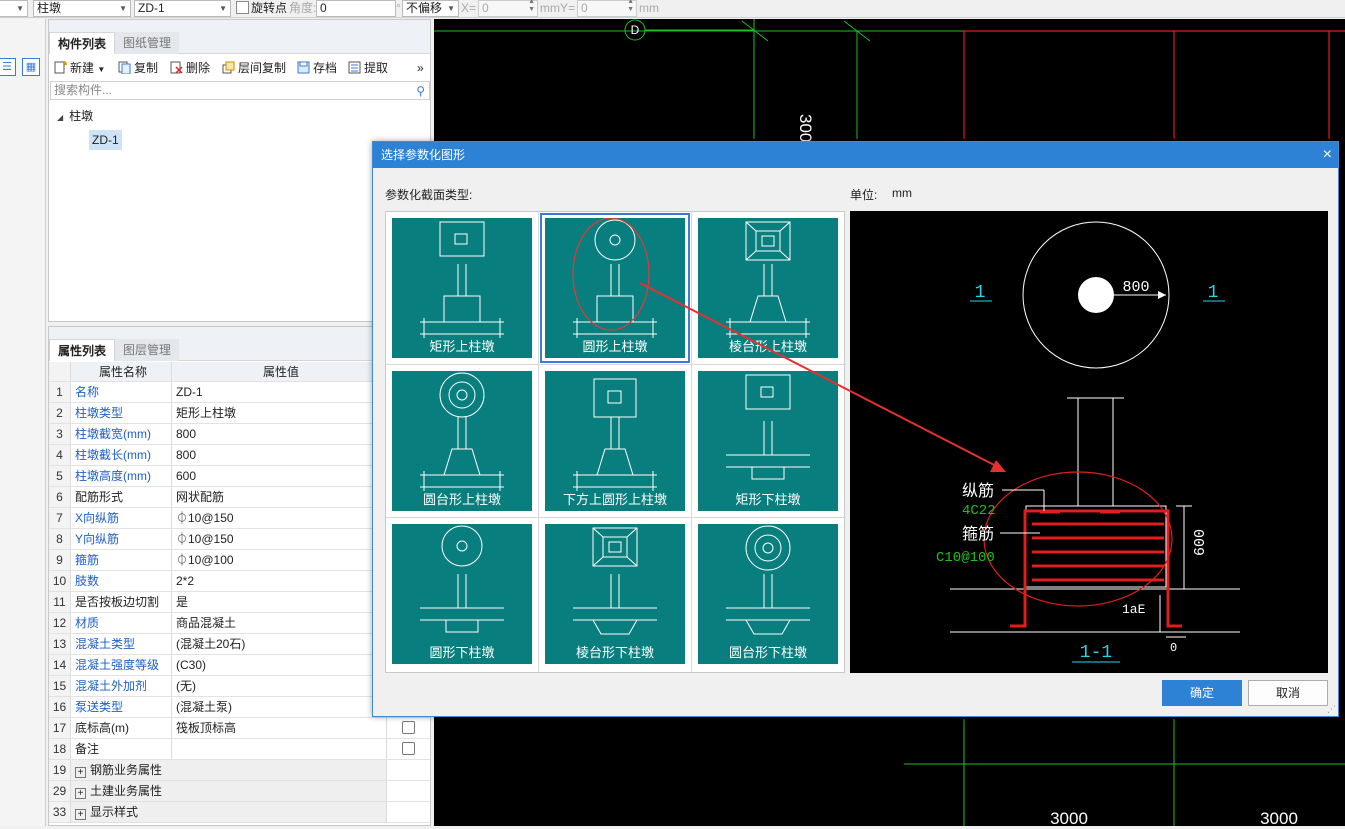 The width and height of the screenshot is (1345, 829). What do you see at coordinates (615, 288) in the screenshot?
I see `shape-circle-upper: 圆形上柱墩` at bounding box center [615, 288].